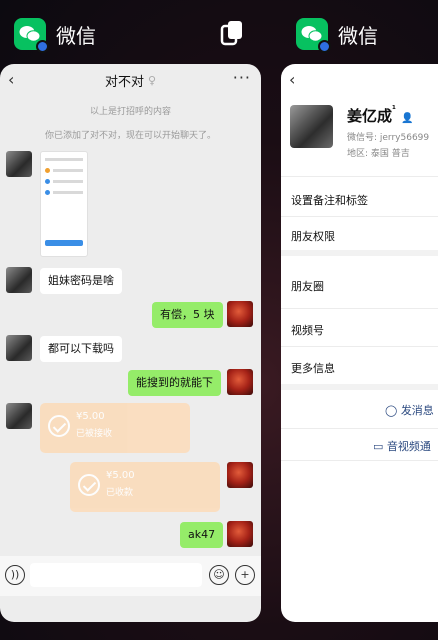 The height and width of the screenshot is (640, 438). Describe the element at coordinates (152, 80) in the screenshot. I see `pin-icon: ♀` at that location.